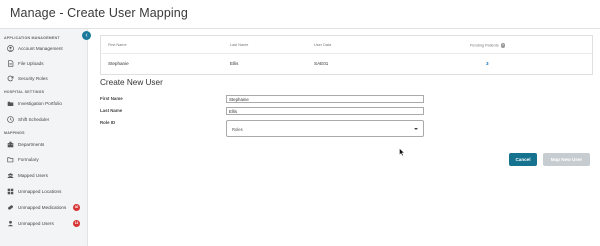 The height and width of the screenshot is (246, 600). What do you see at coordinates (10, 144) in the screenshot?
I see `building-icon` at bounding box center [10, 144].